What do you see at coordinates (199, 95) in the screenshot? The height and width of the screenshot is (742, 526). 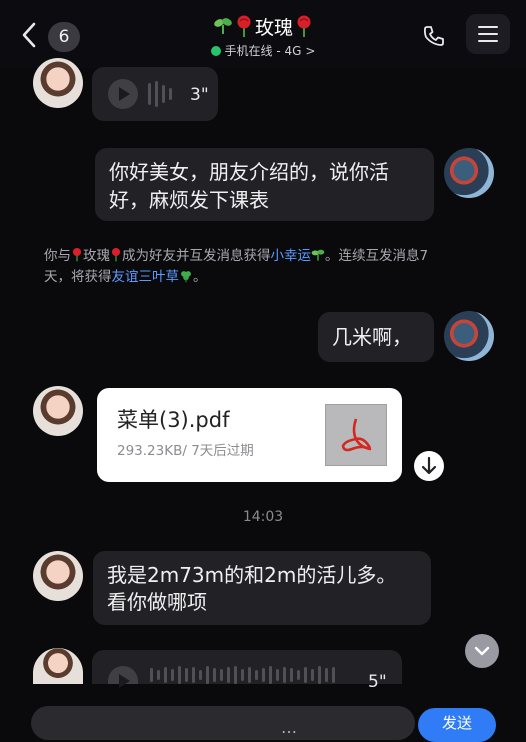 I see `voice-duration: 3"` at bounding box center [199, 95].